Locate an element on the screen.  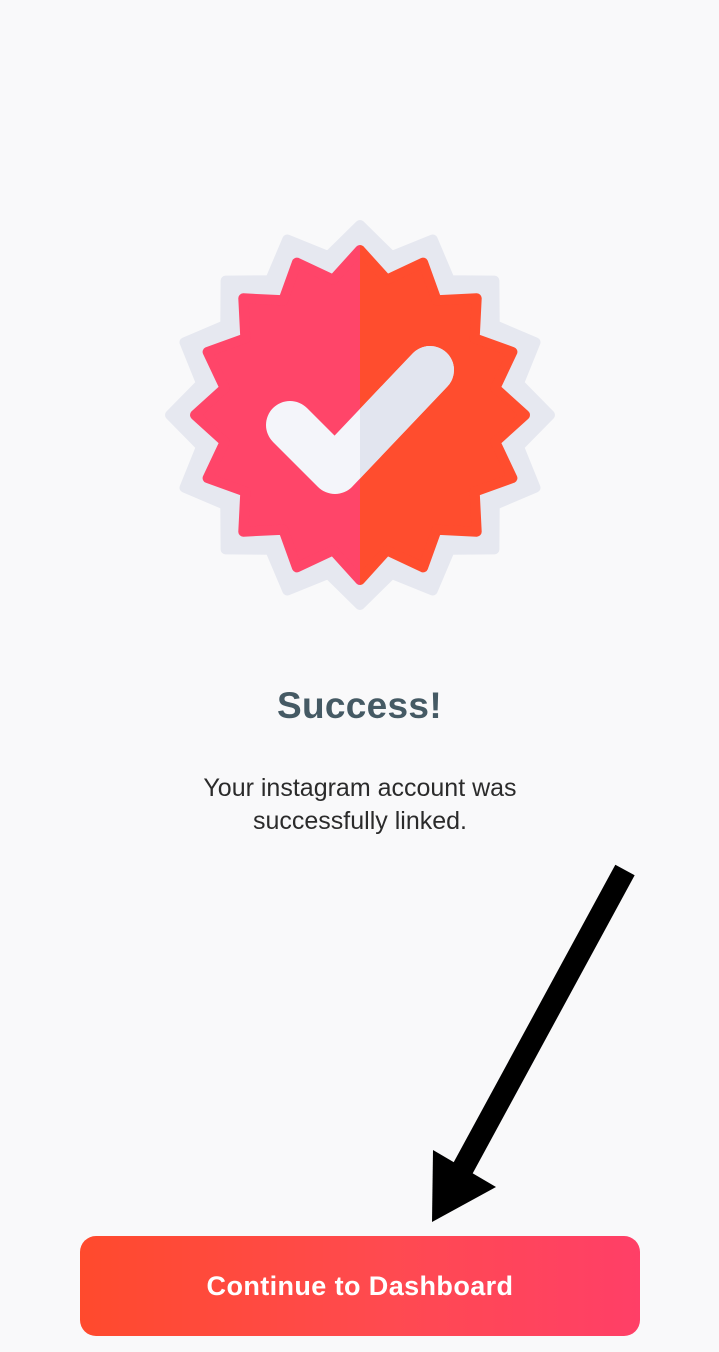
pointer-arrow-icon is located at coordinates (533, 1043).